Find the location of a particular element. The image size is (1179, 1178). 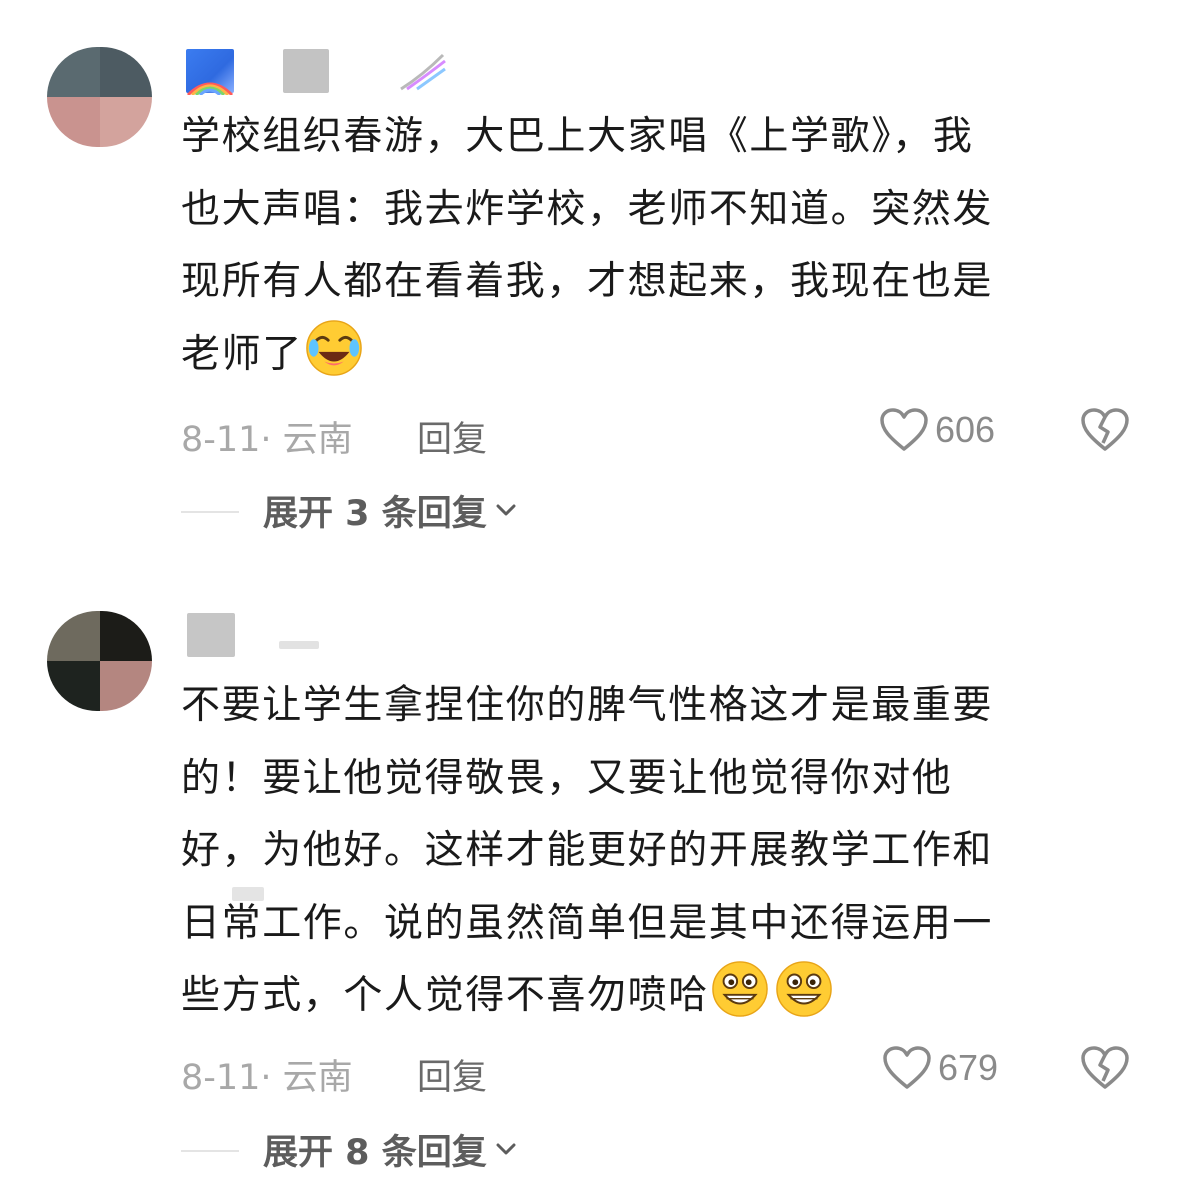

comment-line-text: 些方式，个人觉得不喜勿喷哈 is located at coordinates (445, 995).